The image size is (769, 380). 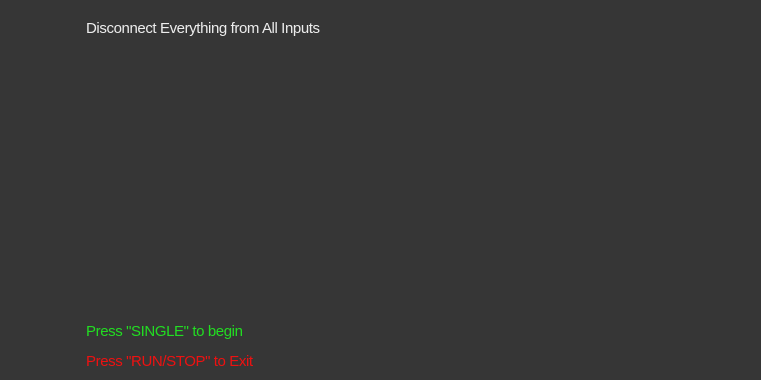 What do you see at coordinates (203, 28) in the screenshot?
I see `instruction-text: Disconnect Everything from All Inputs` at bounding box center [203, 28].